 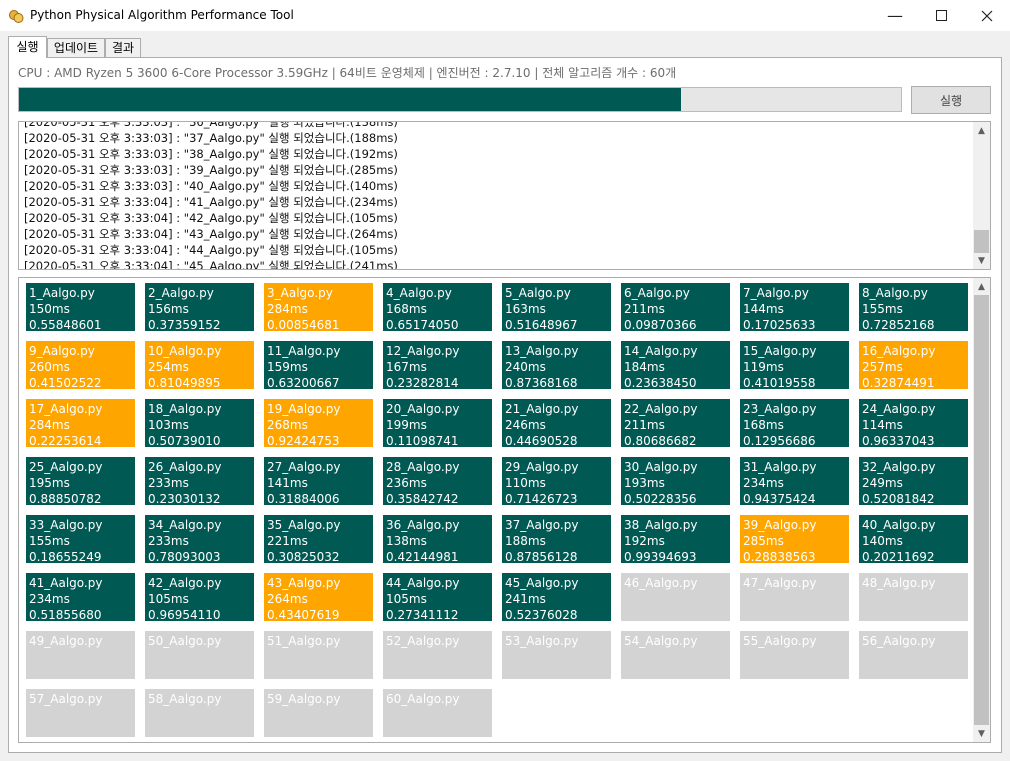 I want to click on algorithm-tile: 45_Aalgo.py 241ms 0.52376028, so click(x=556, y=597).